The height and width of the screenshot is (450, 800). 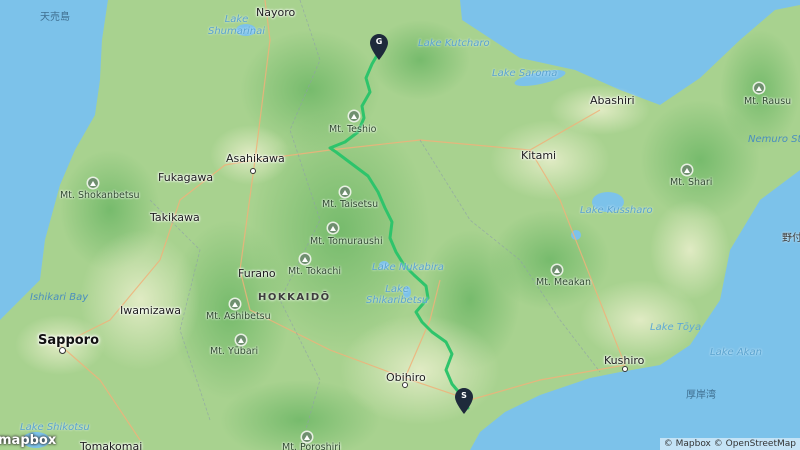 What do you see at coordinates (729, 444) in the screenshot?
I see `map-attribution: © Mapbox © OpenStreetMap` at bounding box center [729, 444].